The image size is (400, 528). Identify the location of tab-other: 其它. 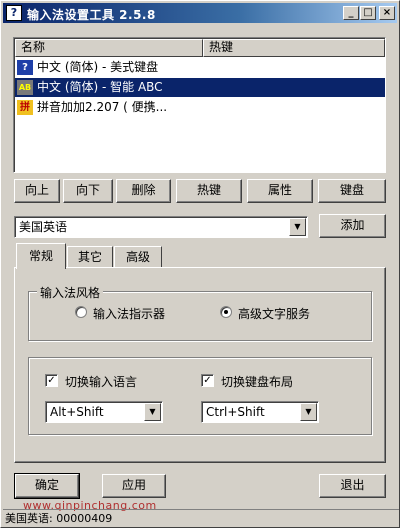
(90, 257).